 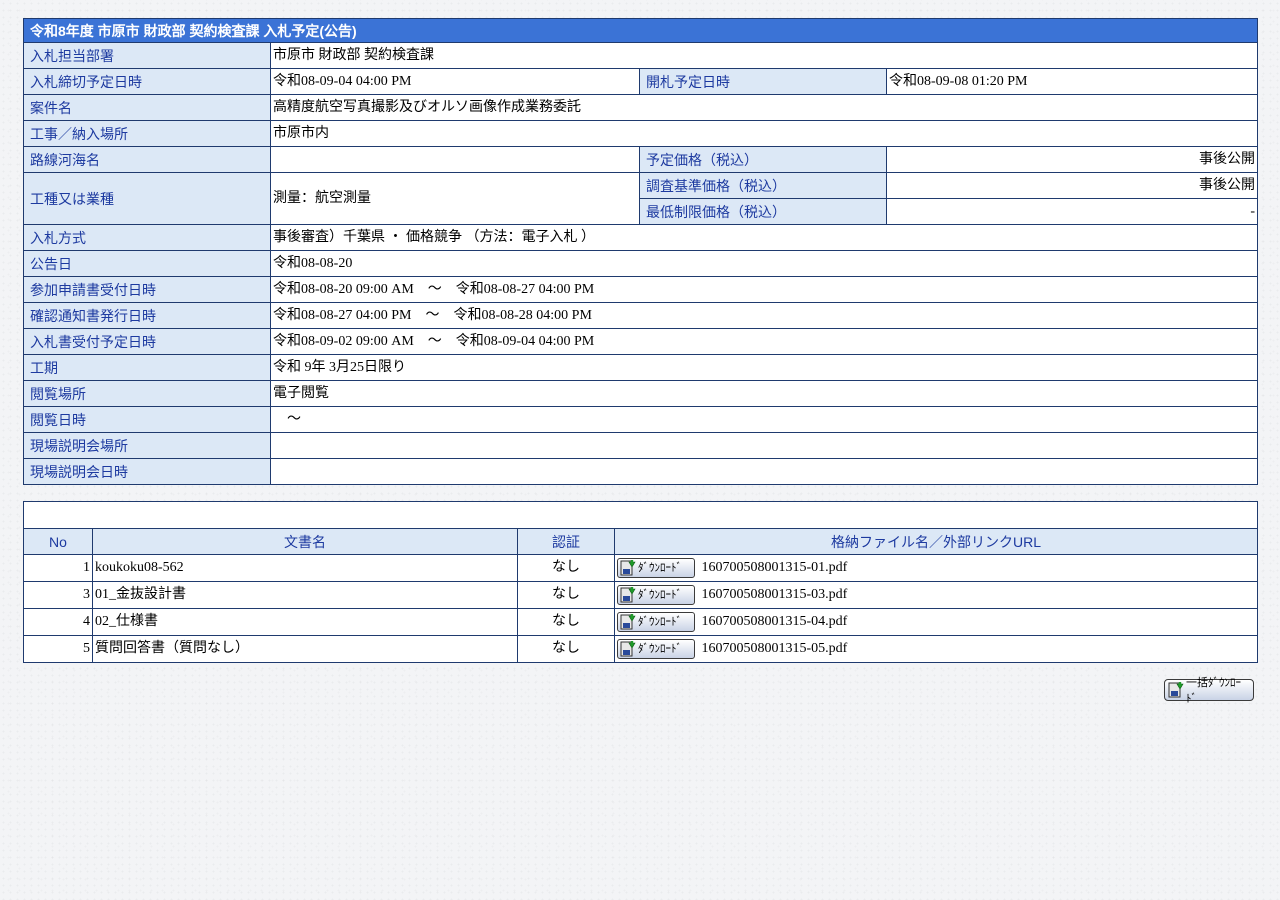 I want to click on row-work-type: 工種又は業種 測量：航空測量 調査基準価格（税込） 事後公開, so click(x=641, y=198).